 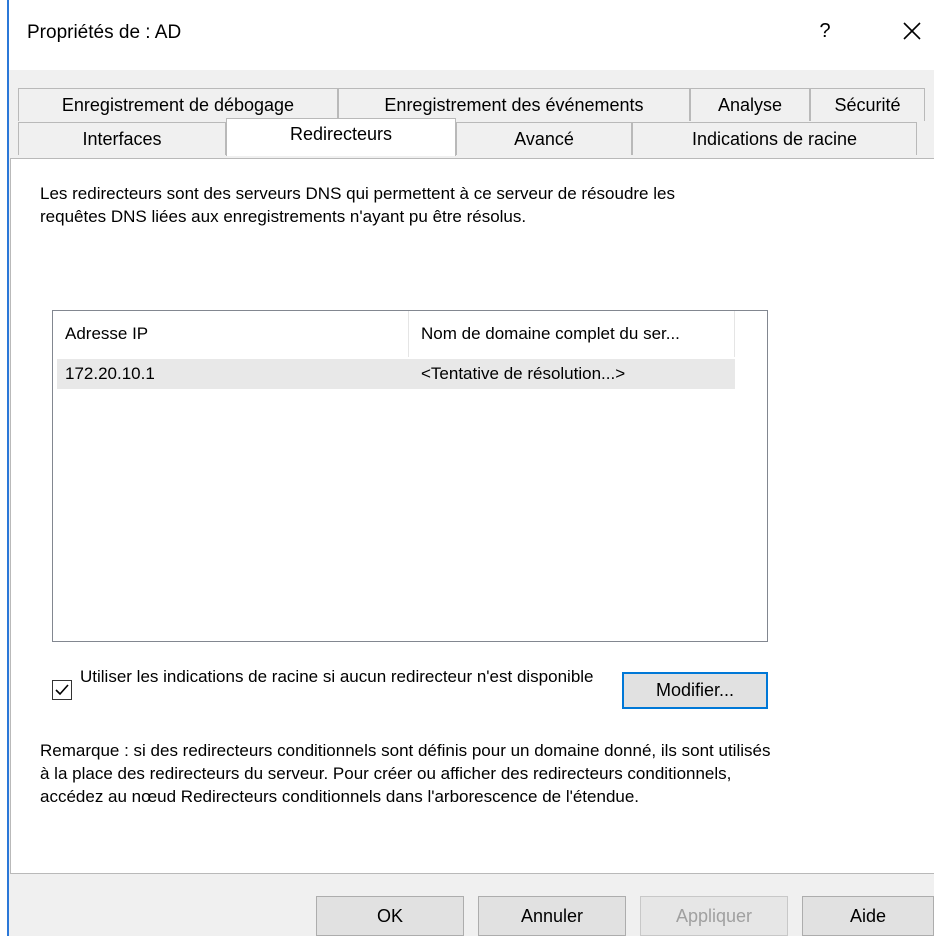 I want to click on tab-root-hints: Indications de racine, so click(x=774, y=138).